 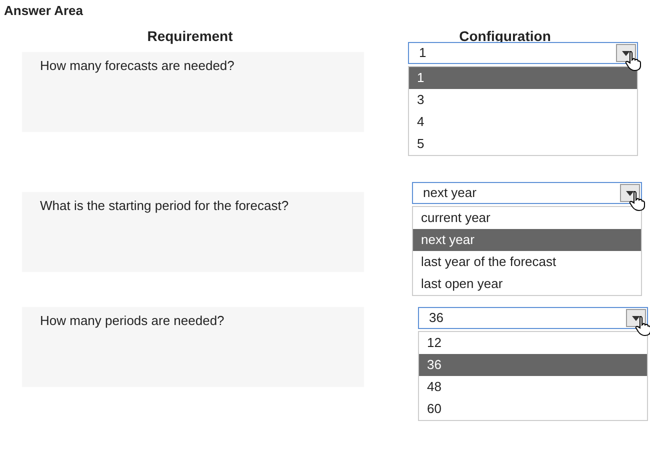 What do you see at coordinates (164, 205) in the screenshot?
I see `question-text: What is the starting period for the forecast?` at bounding box center [164, 205].